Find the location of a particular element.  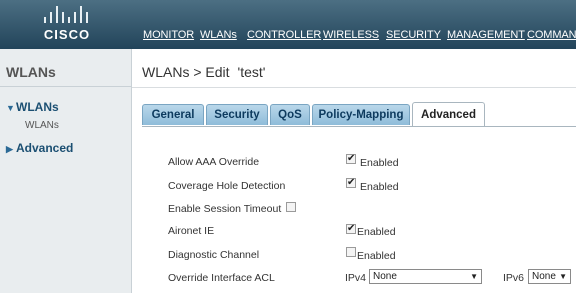

logo-bars-icon is located at coordinates (67, 14).